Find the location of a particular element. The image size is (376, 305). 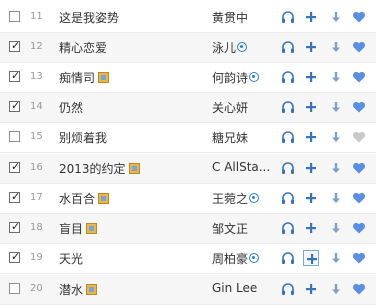

song-title: 痴情司 is located at coordinates (84, 77).